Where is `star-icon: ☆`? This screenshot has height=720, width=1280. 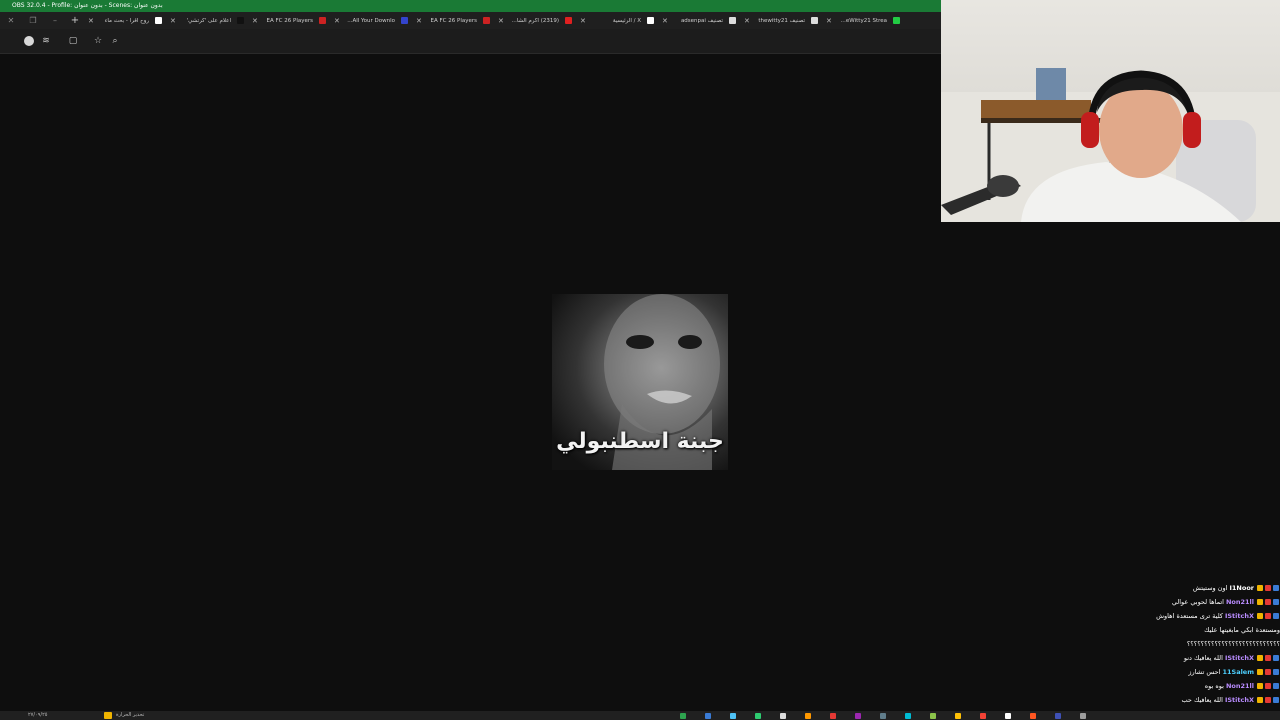
star-icon: ☆ is located at coordinates (98, 41).